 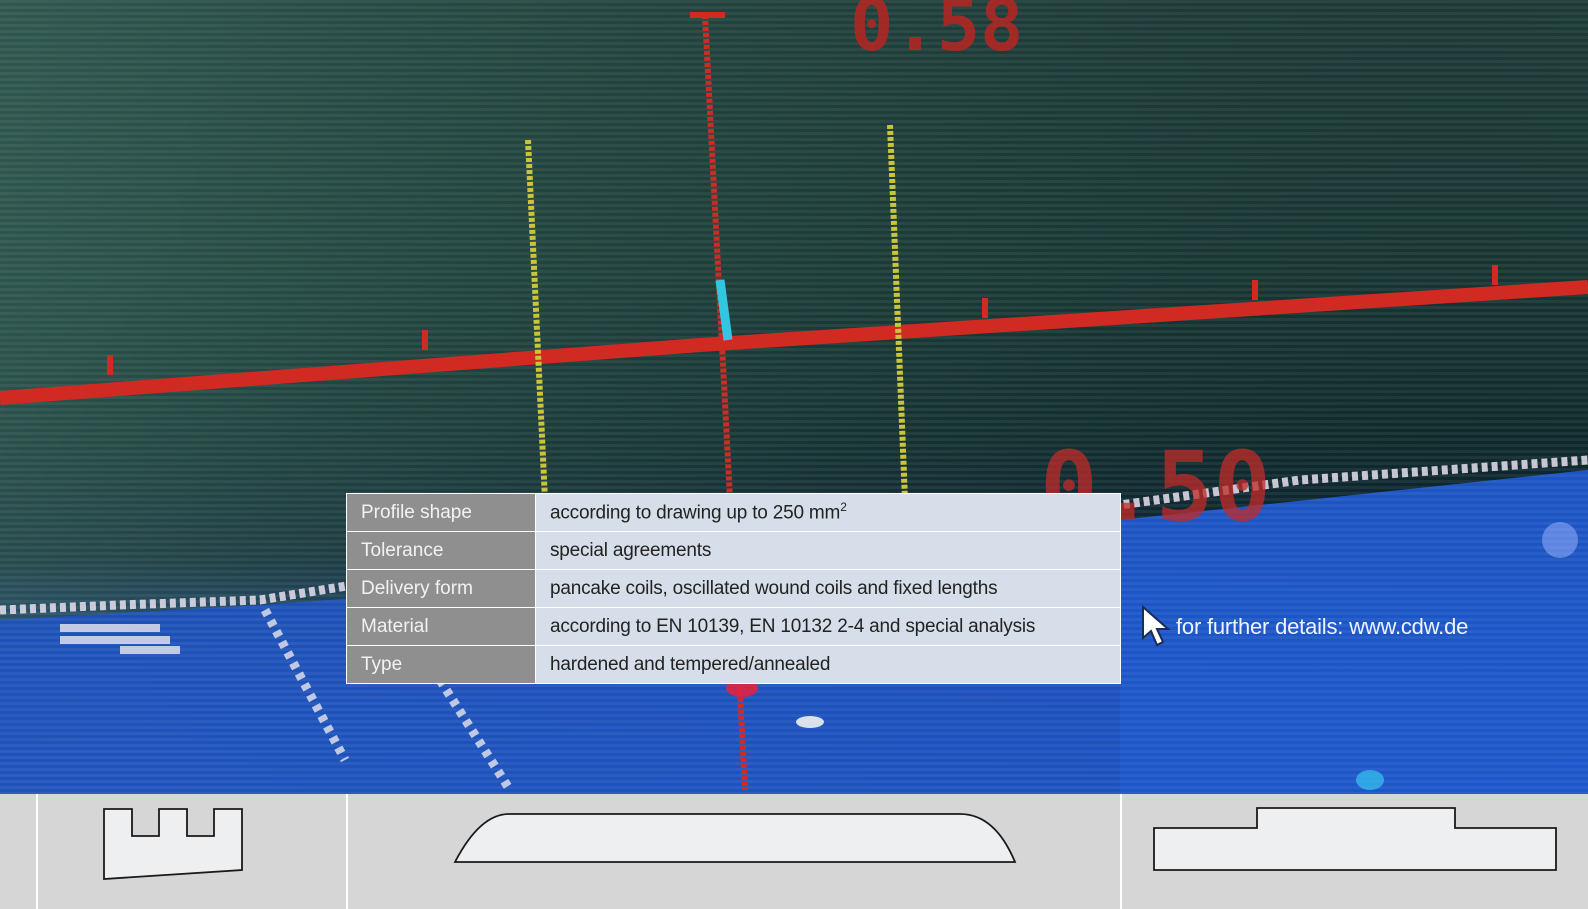 I want to click on profile-shapes-strip, so click(x=794, y=851).